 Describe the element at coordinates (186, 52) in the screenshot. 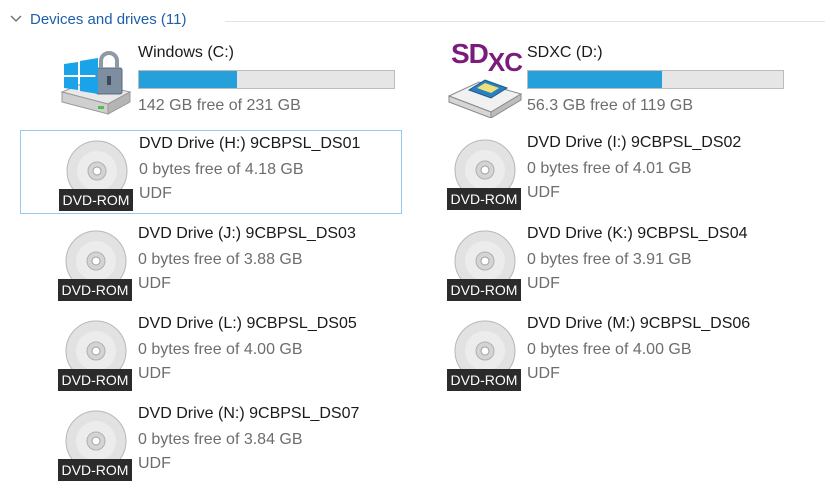

I see `drive-name: Windows (C:)` at that location.